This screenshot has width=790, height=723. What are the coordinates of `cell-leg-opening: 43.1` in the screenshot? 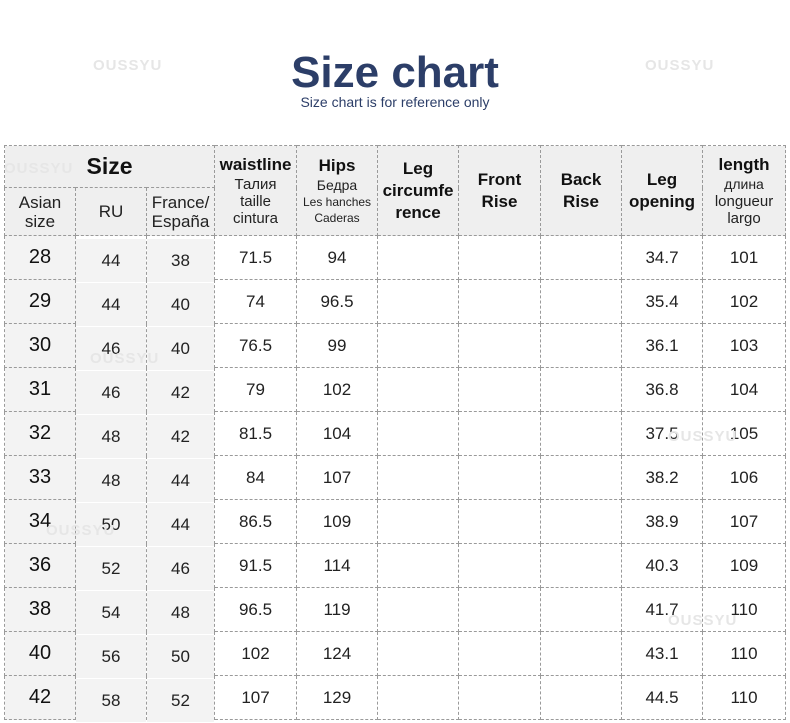 It's located at (662, 653).